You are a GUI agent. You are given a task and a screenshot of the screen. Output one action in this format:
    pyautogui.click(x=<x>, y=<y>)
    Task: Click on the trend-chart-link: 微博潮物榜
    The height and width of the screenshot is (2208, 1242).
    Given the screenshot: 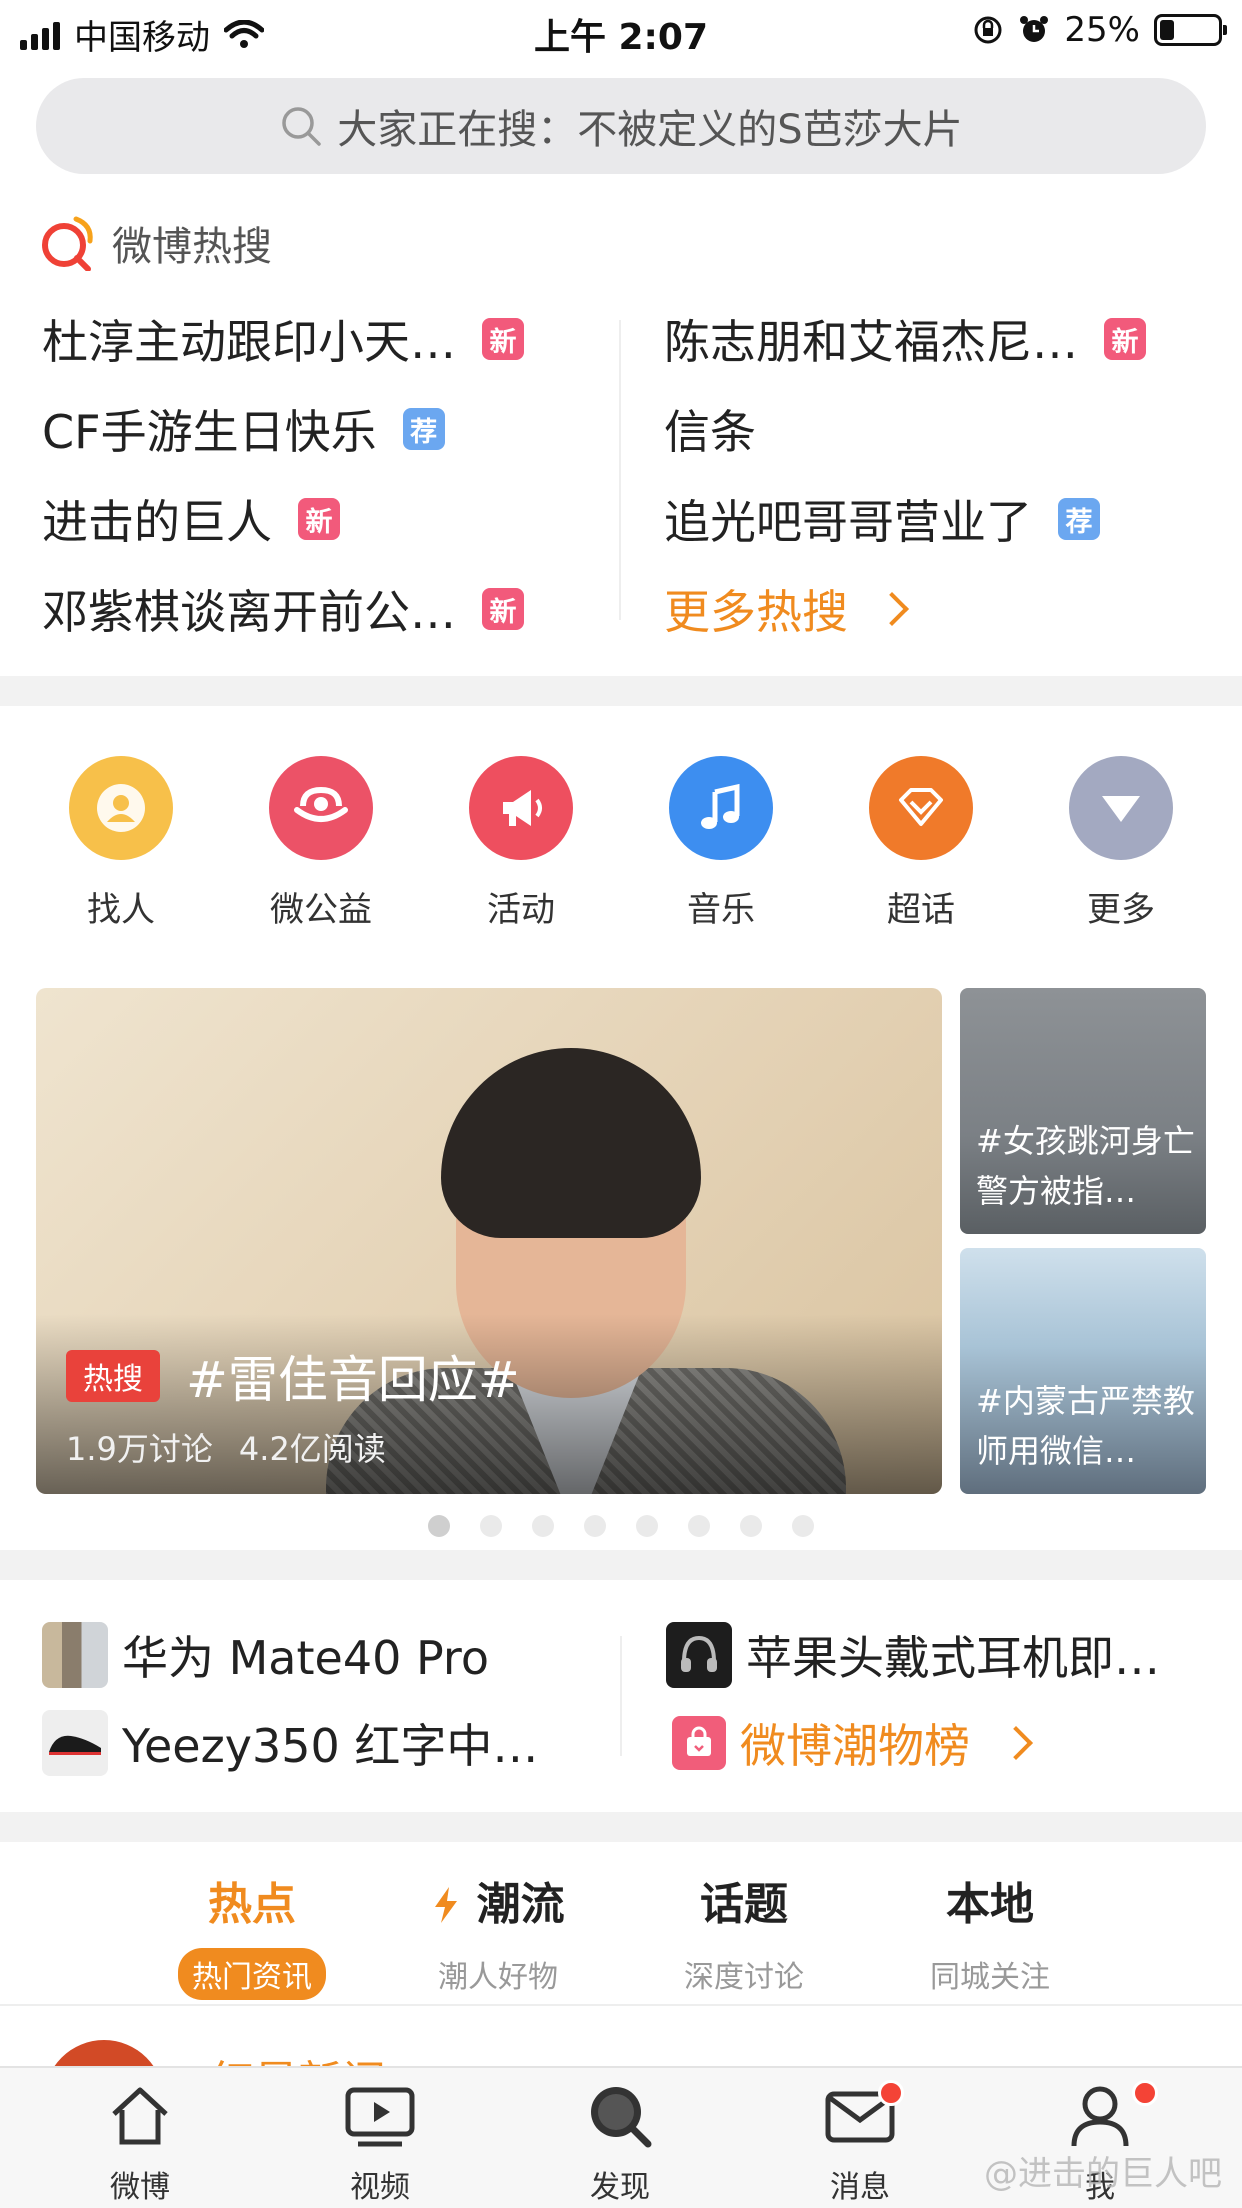 What is the action you would take?
    pyautogui.click(x=852, y=1743)
    